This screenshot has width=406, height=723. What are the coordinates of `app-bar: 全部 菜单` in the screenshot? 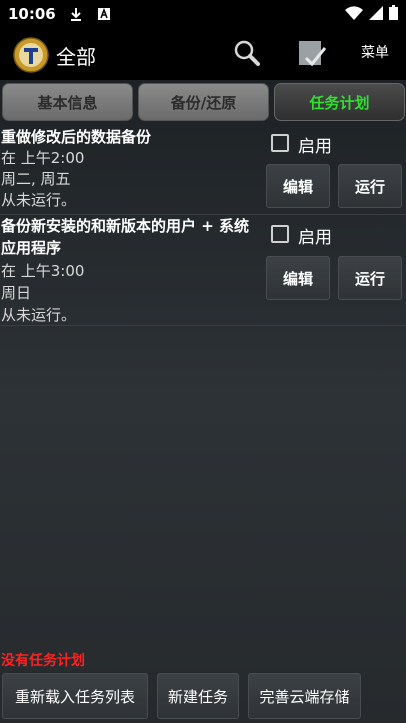 It's located at (203, 54).